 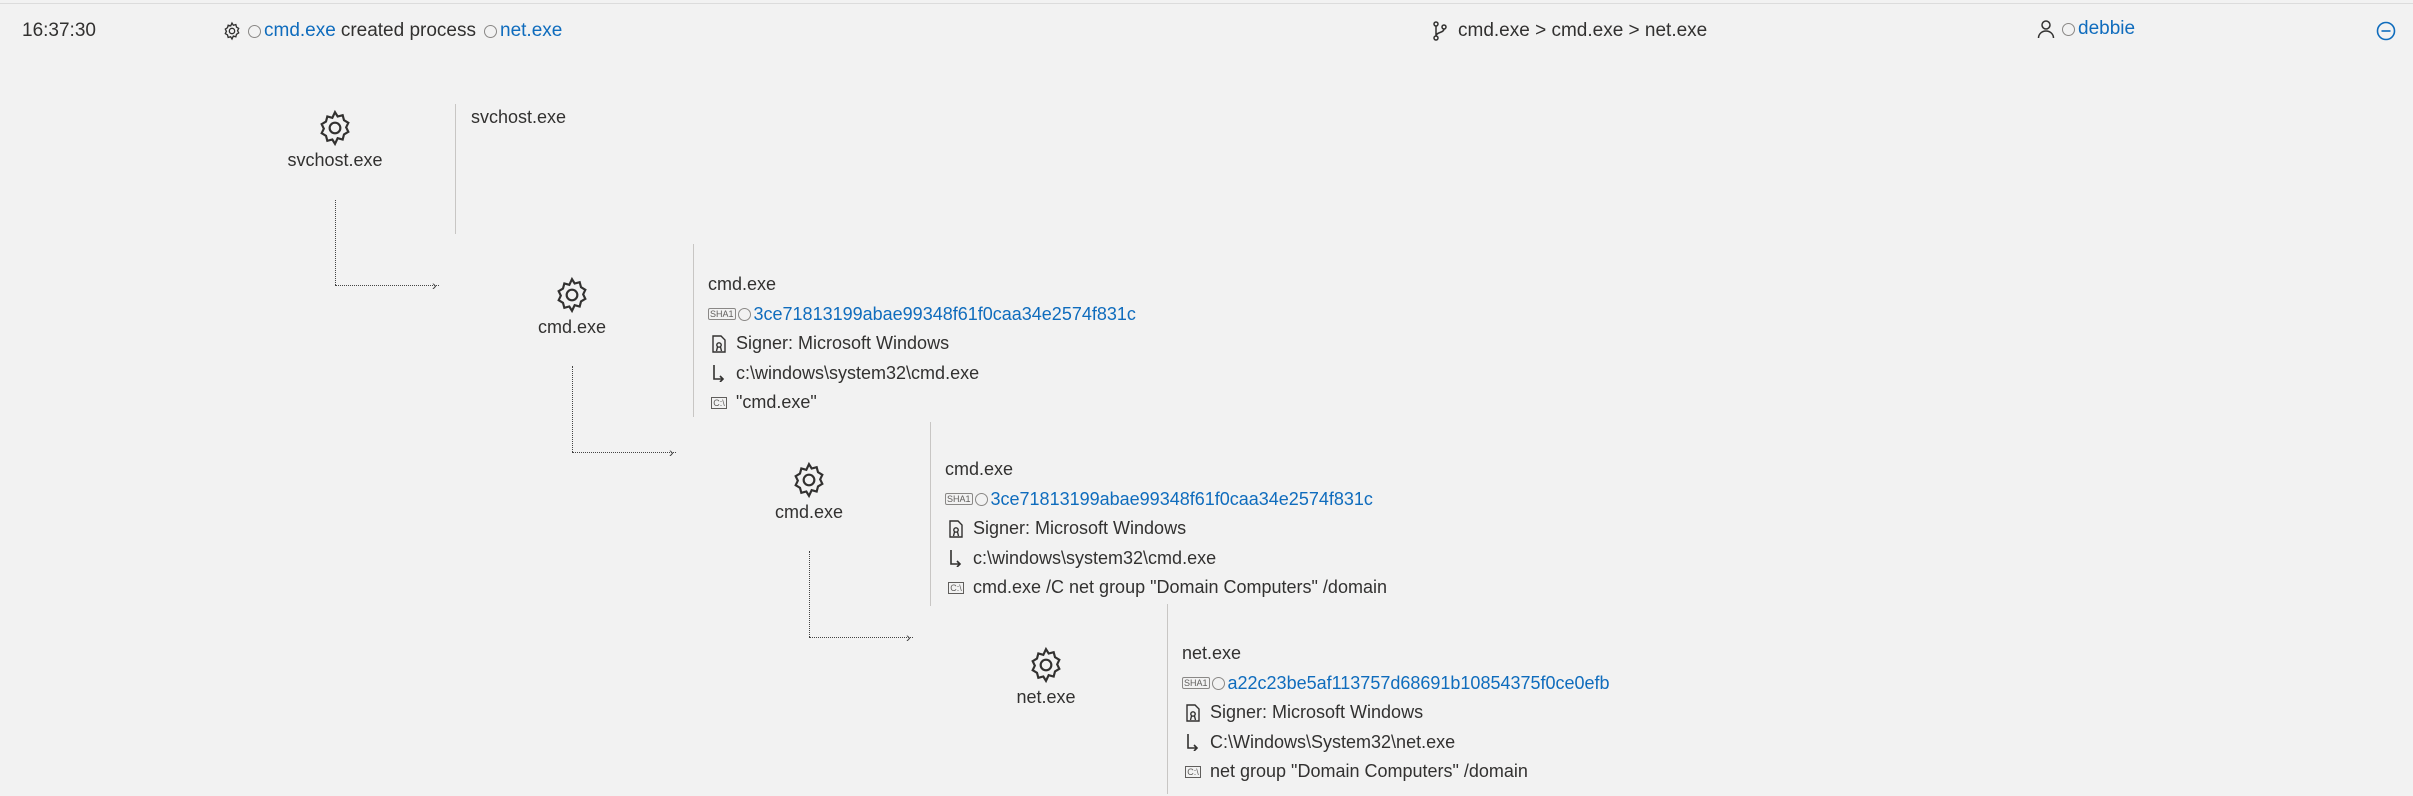 What do you see at coordinates (408, 30) in the screenshot?
I see `action-text: created process` at bounding box center [408, 30].